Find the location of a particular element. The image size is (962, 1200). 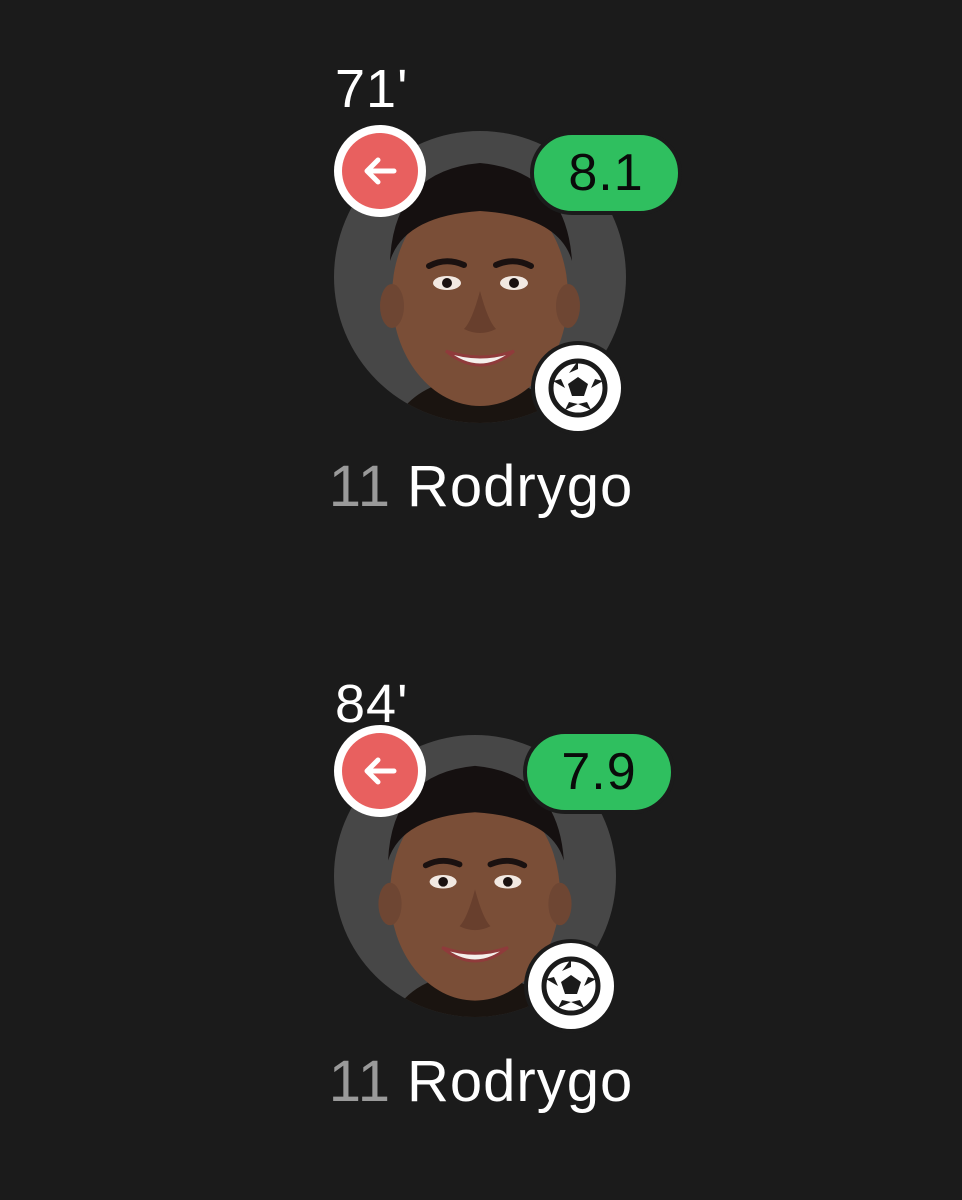

substitution-minute: 71' is located at coordinates (372, 89).